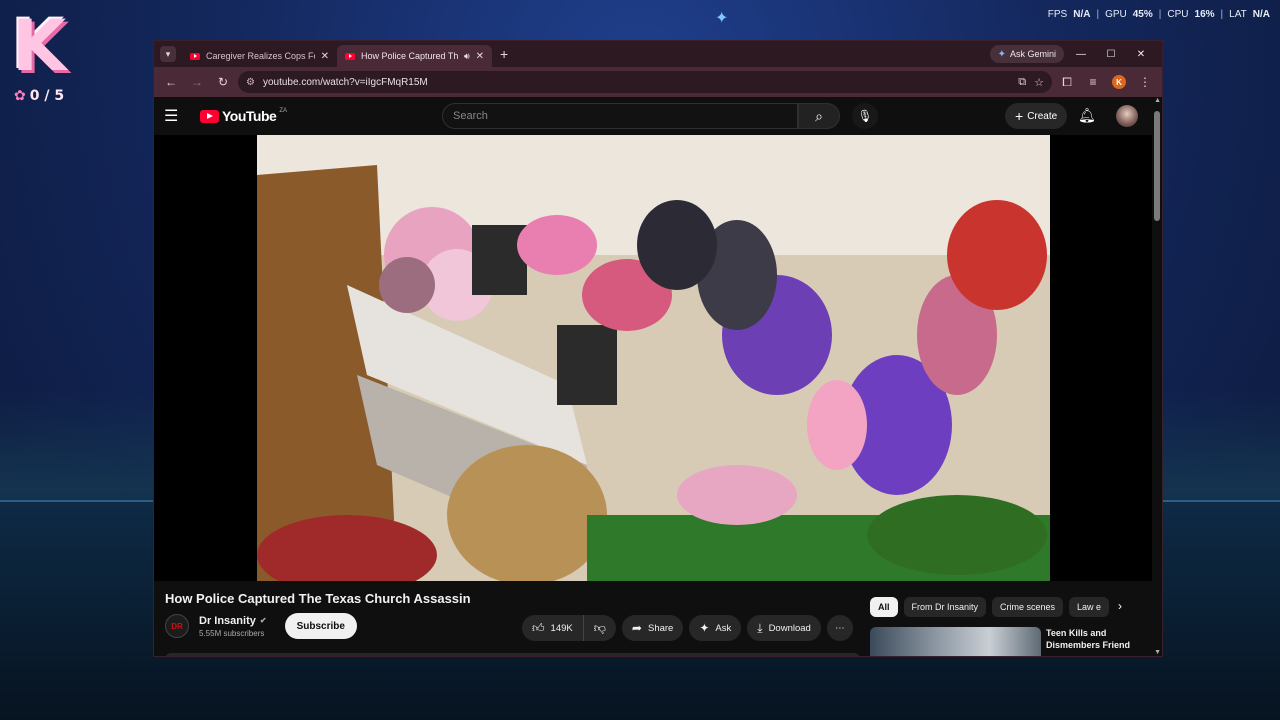 The width and height of the screenshot is (1280, 720). Describe the element at coordinates (1042, 116) in the screenshot. I see `create-label: Create` at that location.